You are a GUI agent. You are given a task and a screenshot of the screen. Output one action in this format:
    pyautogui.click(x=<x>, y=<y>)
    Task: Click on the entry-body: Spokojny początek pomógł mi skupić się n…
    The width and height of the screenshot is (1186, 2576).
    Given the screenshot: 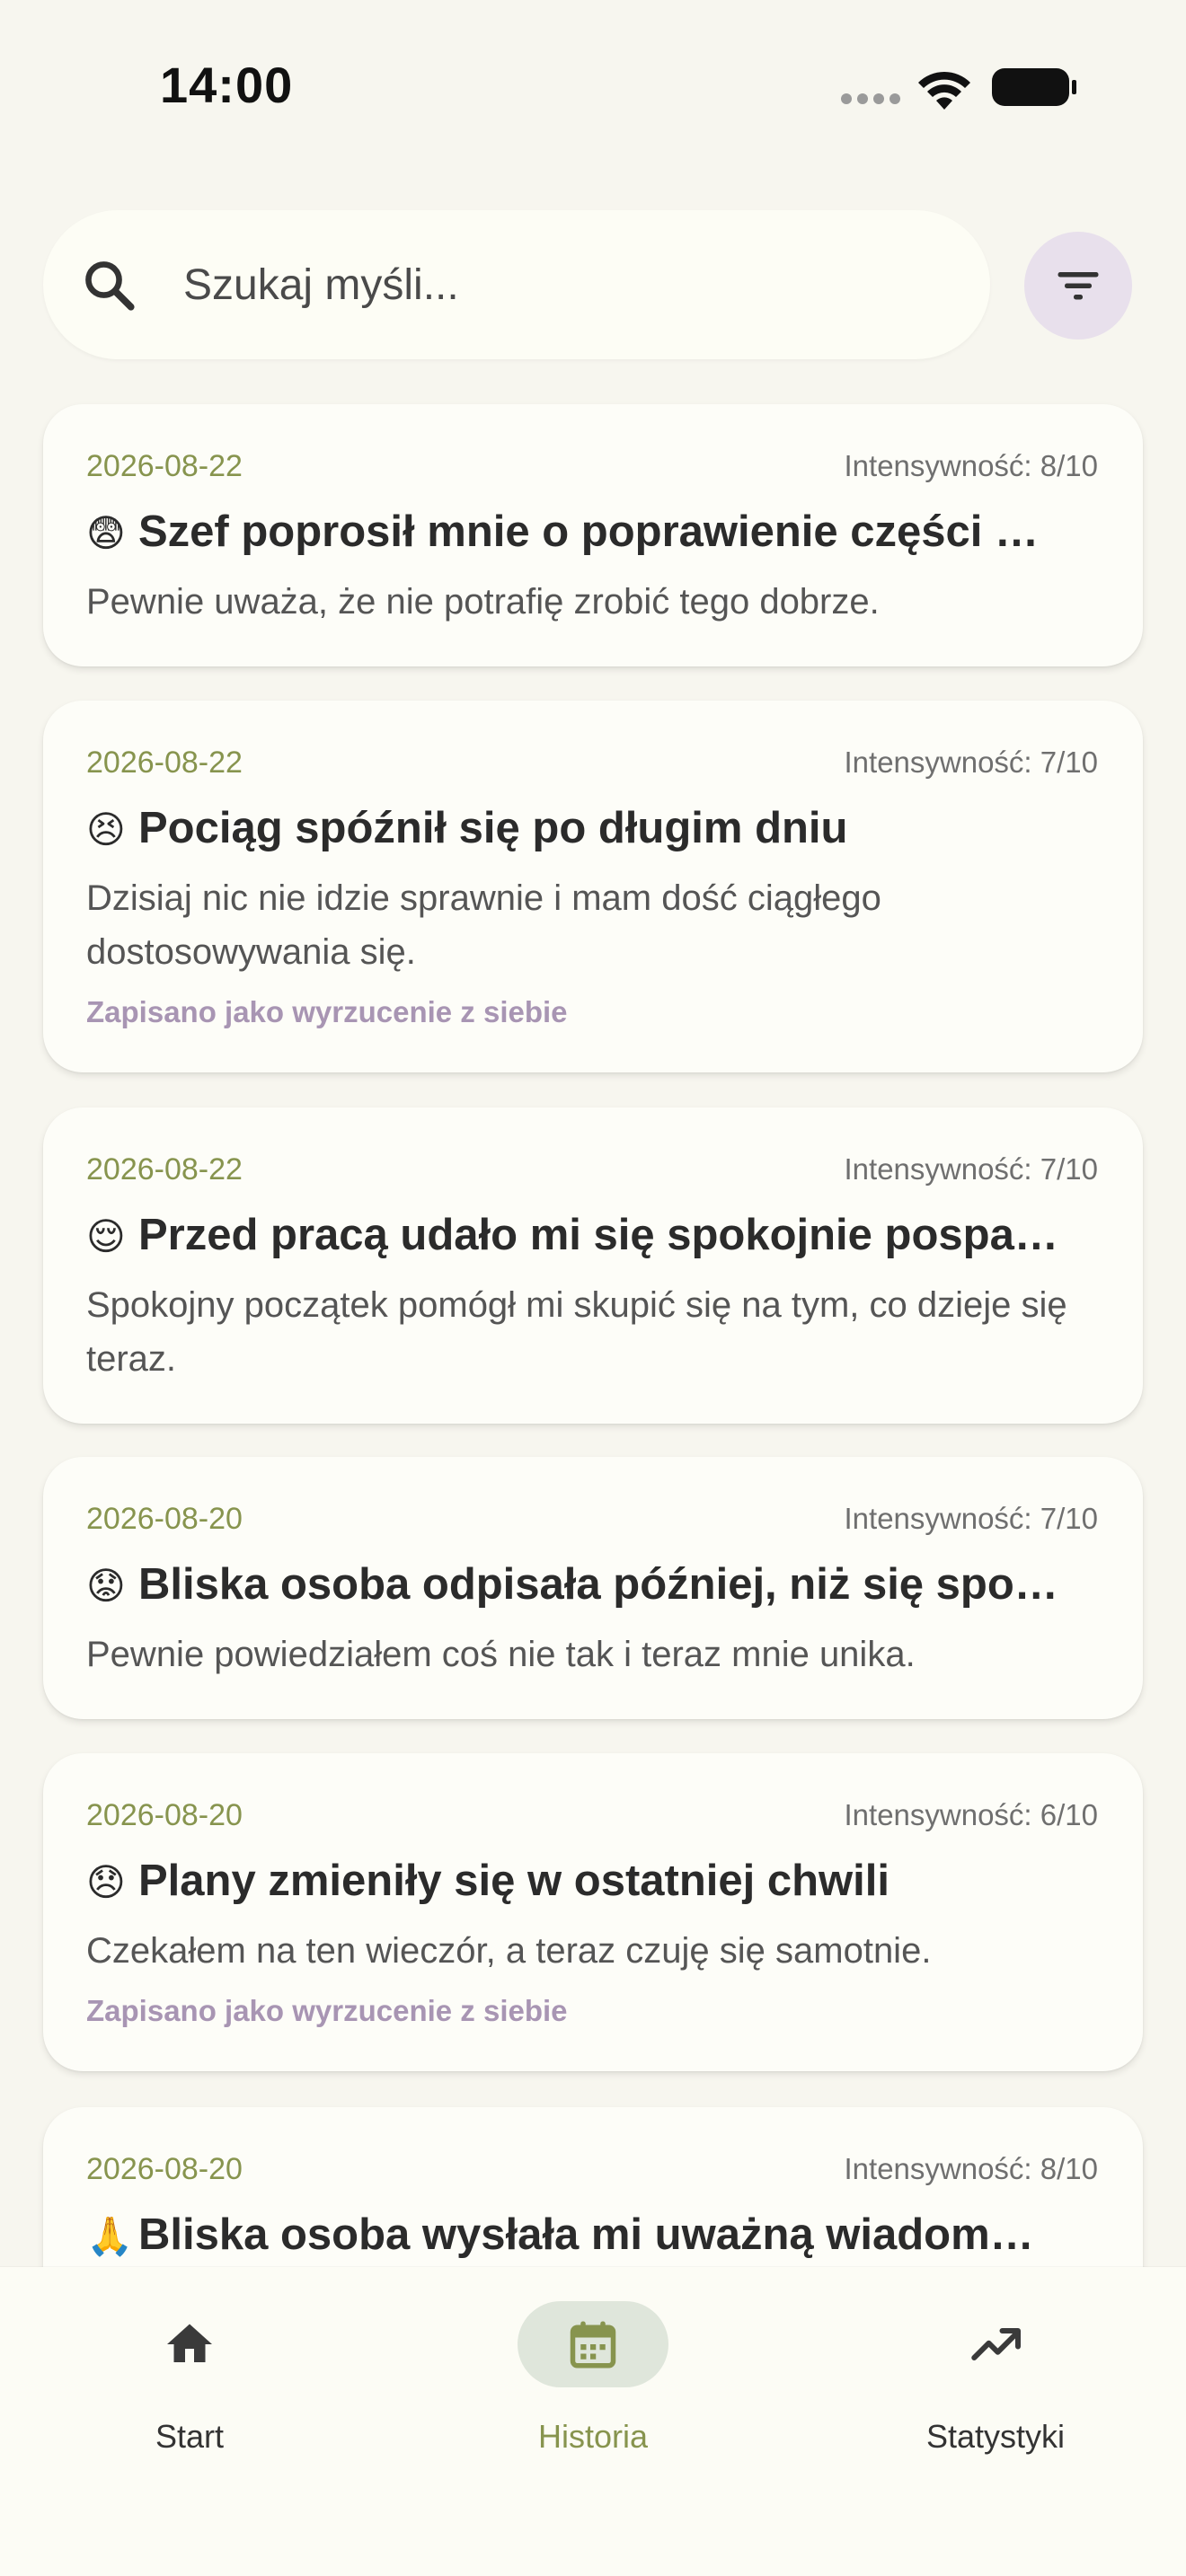 What is the action you would take?
    pyautogui.click(x=576, y=1332)
    